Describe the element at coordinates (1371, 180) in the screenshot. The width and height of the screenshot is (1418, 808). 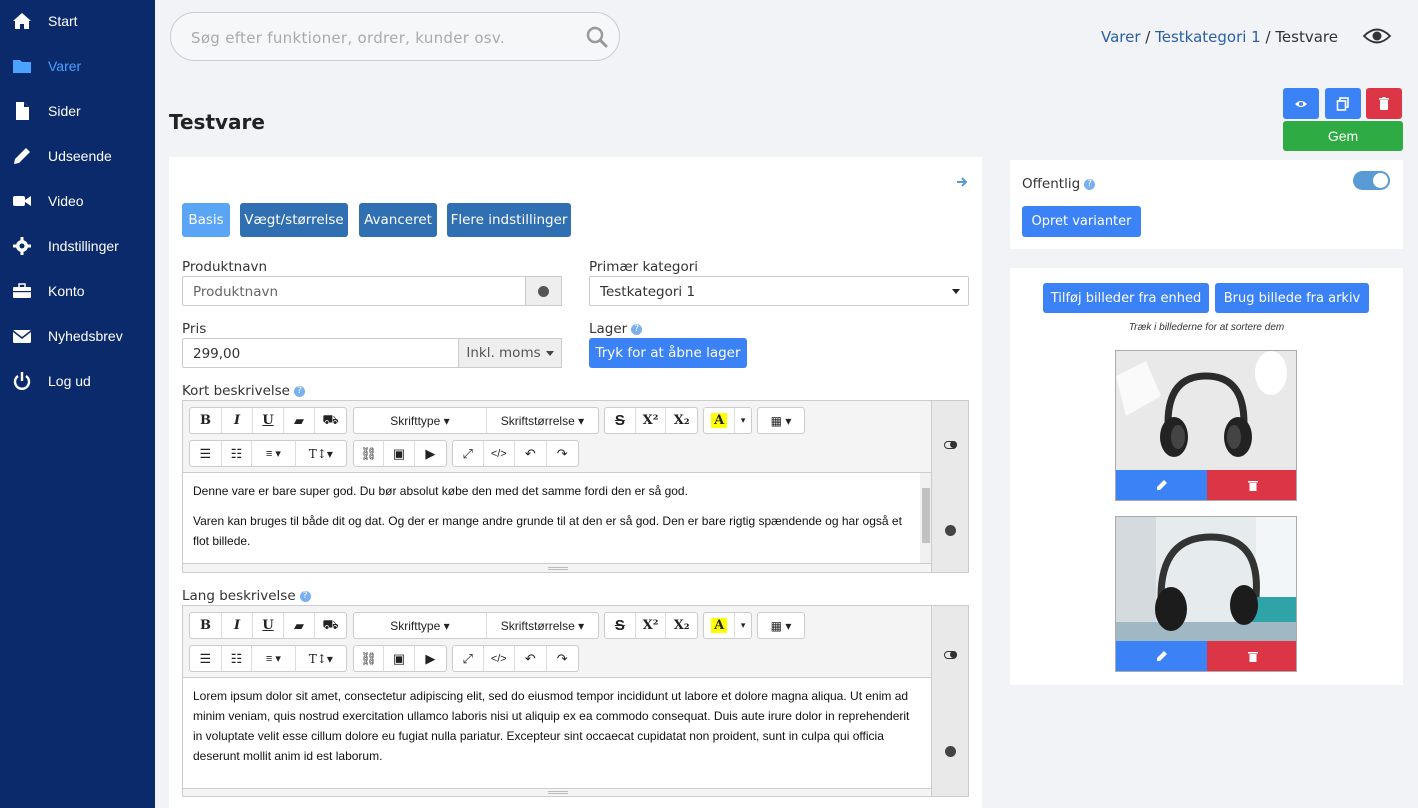
I see `public-toggle` at that location.